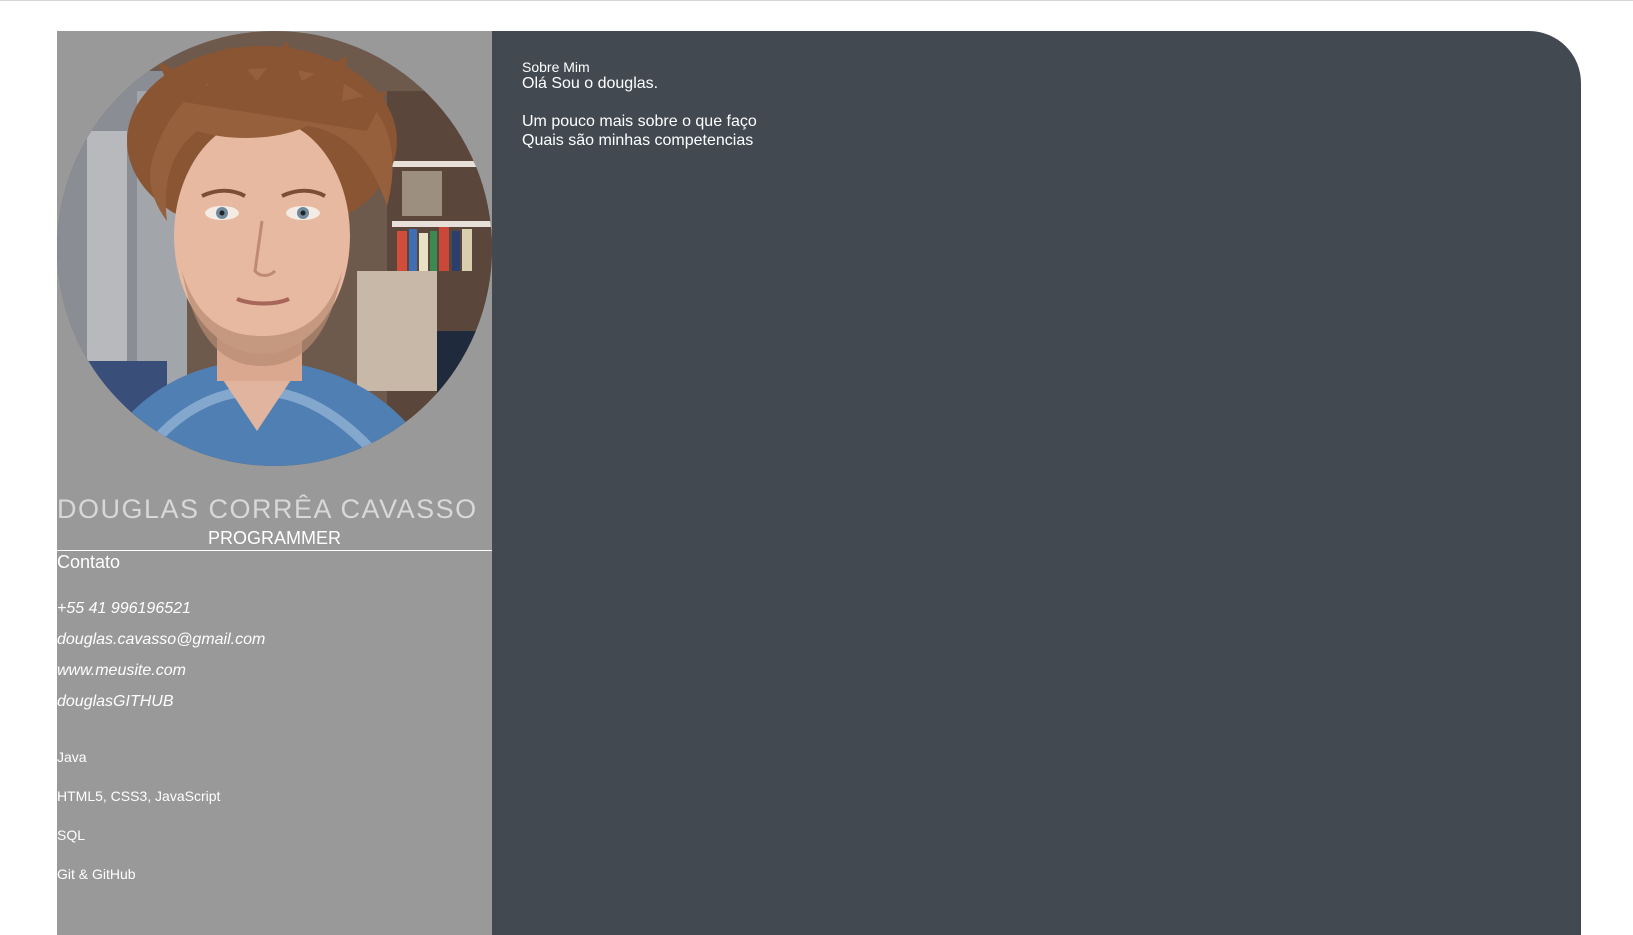 Image resolution: width=1633 pixels, height=935 pixels. What do you see at coordinates (638, 140) in the screenshot?
I see `about-skills-title: Quais são minhas competencias` at bounding box center [638, 140].